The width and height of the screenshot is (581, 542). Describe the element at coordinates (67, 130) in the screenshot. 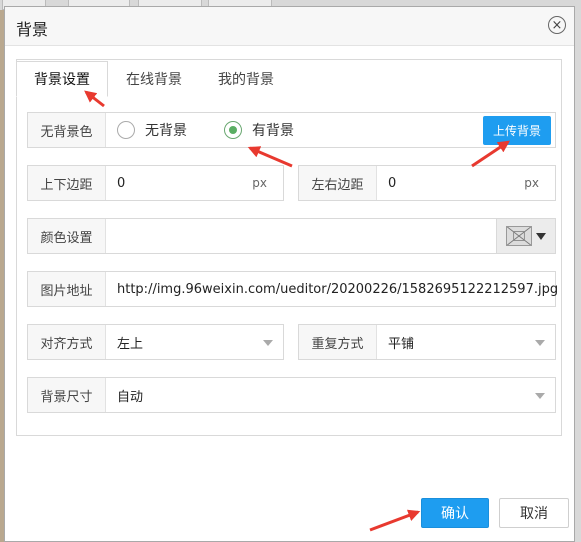

I see `background-toggle-label: 无背景色` at that location.